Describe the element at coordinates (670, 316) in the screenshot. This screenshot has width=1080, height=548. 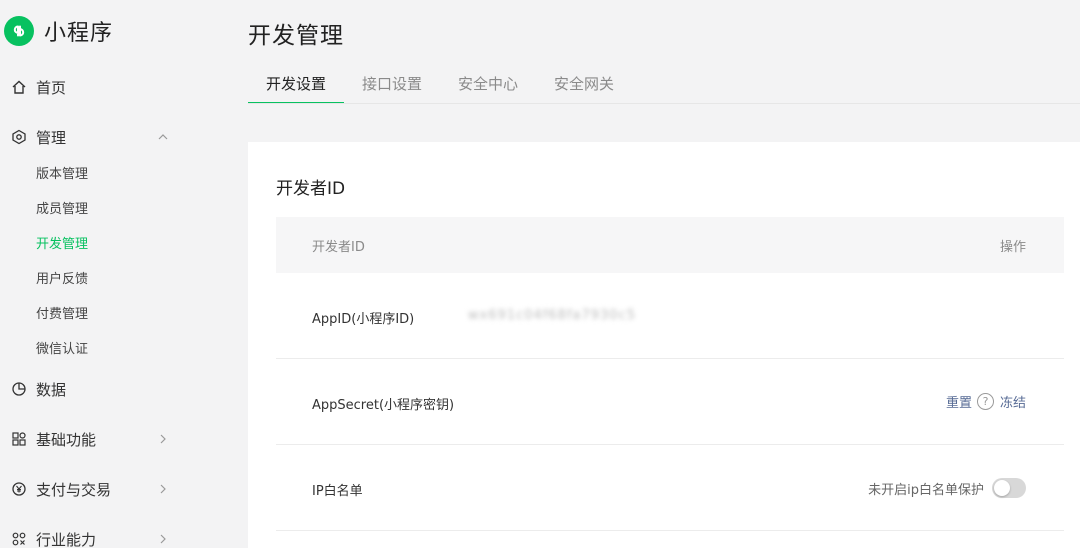
I see `table-row-appid: AppID(小程序ID) wx691c04f68fa7930c5` at that location.